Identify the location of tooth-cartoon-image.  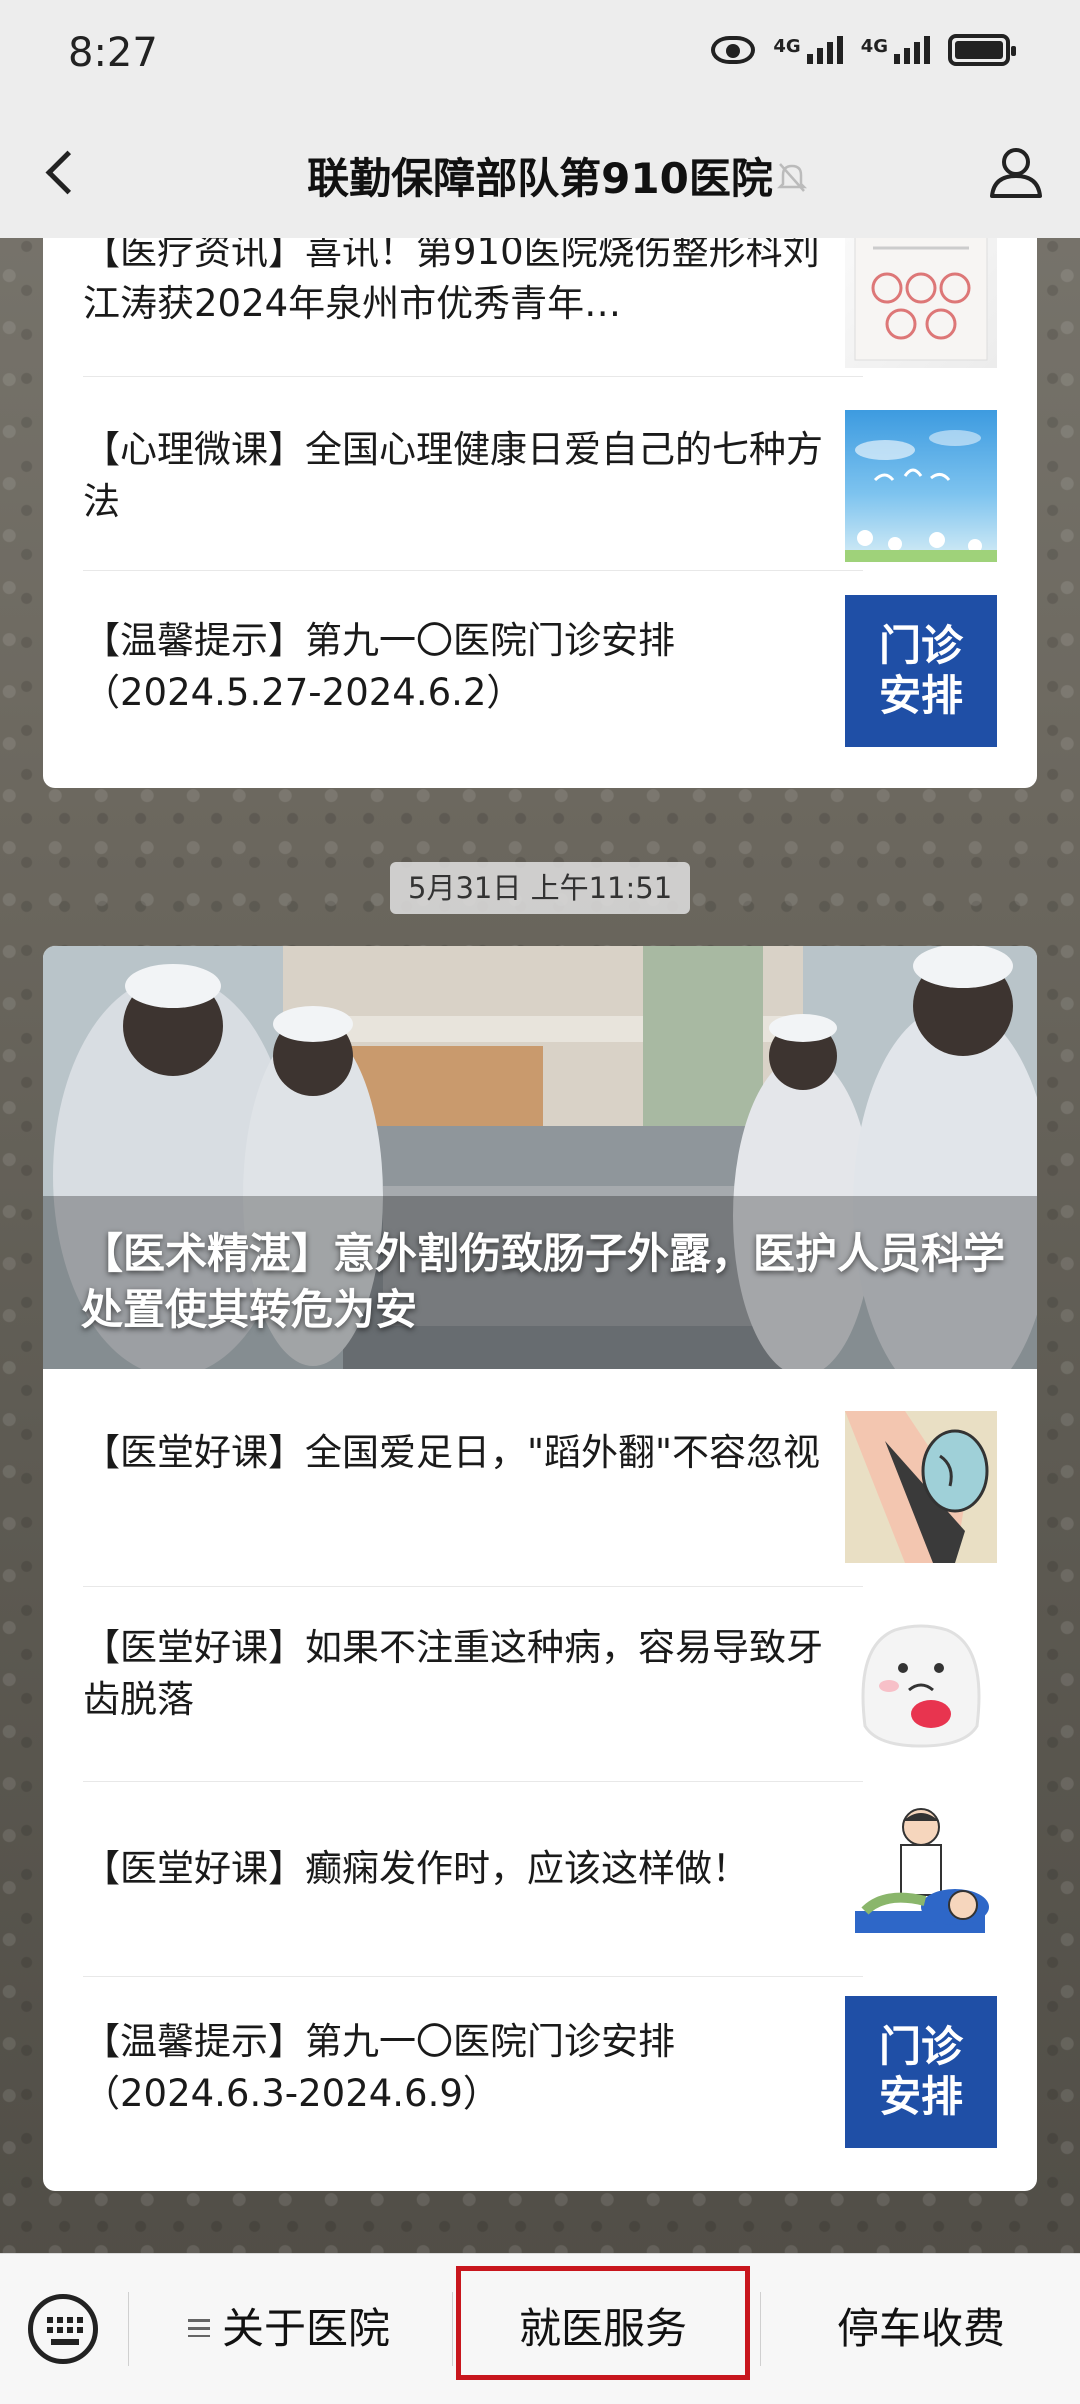
(921, 1682).